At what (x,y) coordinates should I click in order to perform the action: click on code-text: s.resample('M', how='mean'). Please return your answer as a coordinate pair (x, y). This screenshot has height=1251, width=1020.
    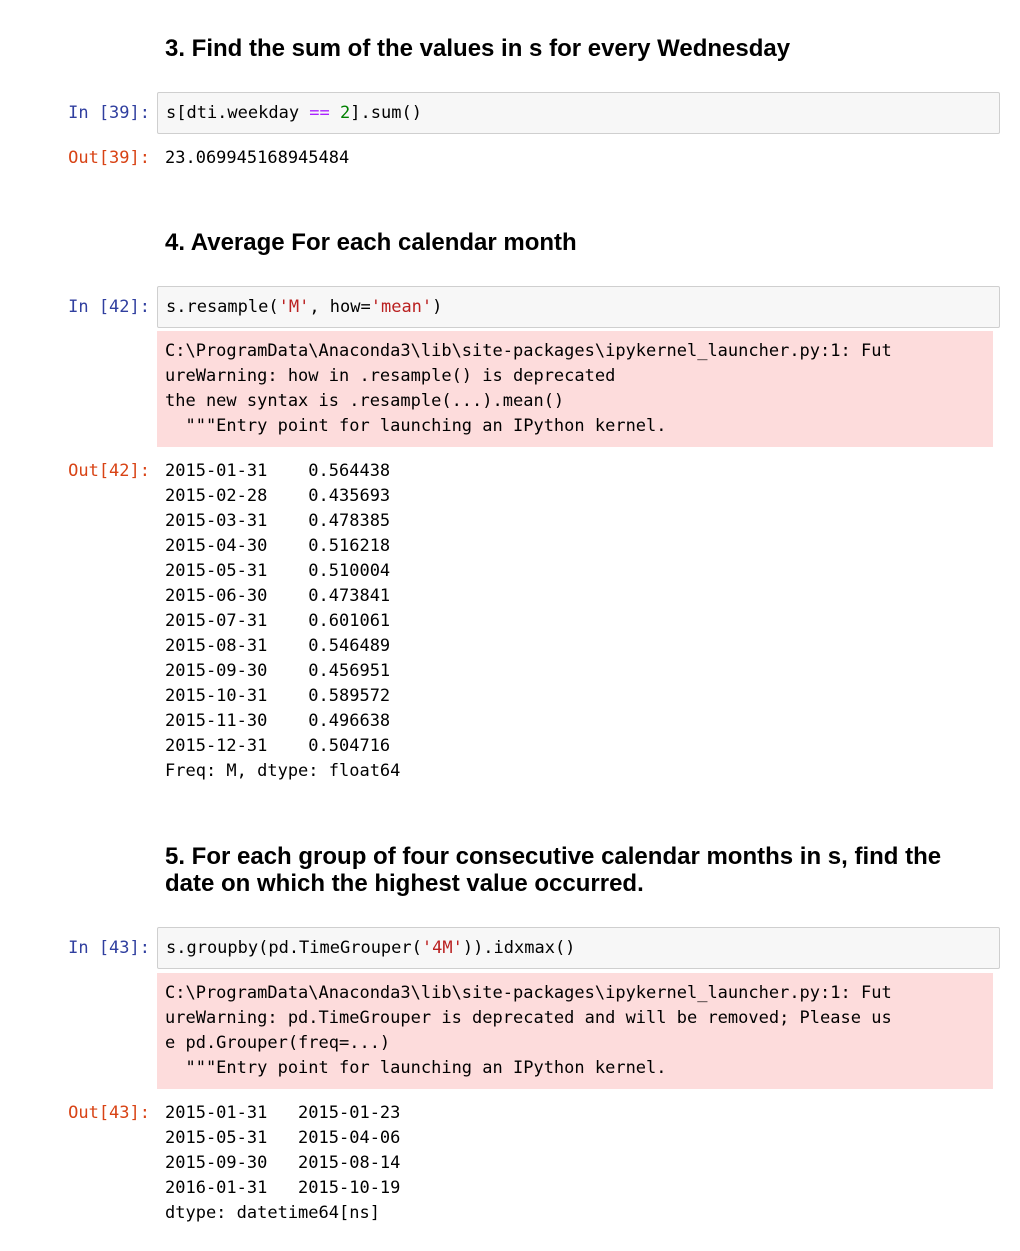
    Looking at the image, I should click on (304, 307).